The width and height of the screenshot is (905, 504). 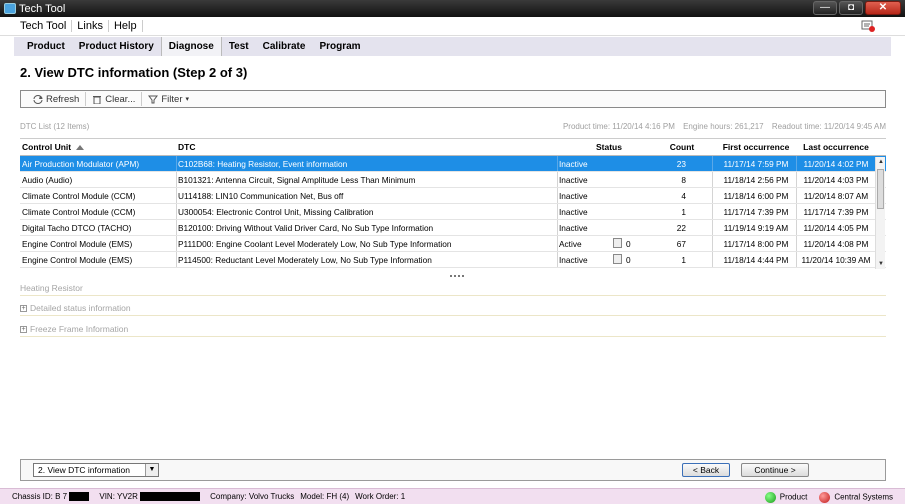 What do you see at coordinates (836, 147) in the screenshot?
I see `column-header-last-occurrence: Last occurrence` at bounding box center [836, 147].